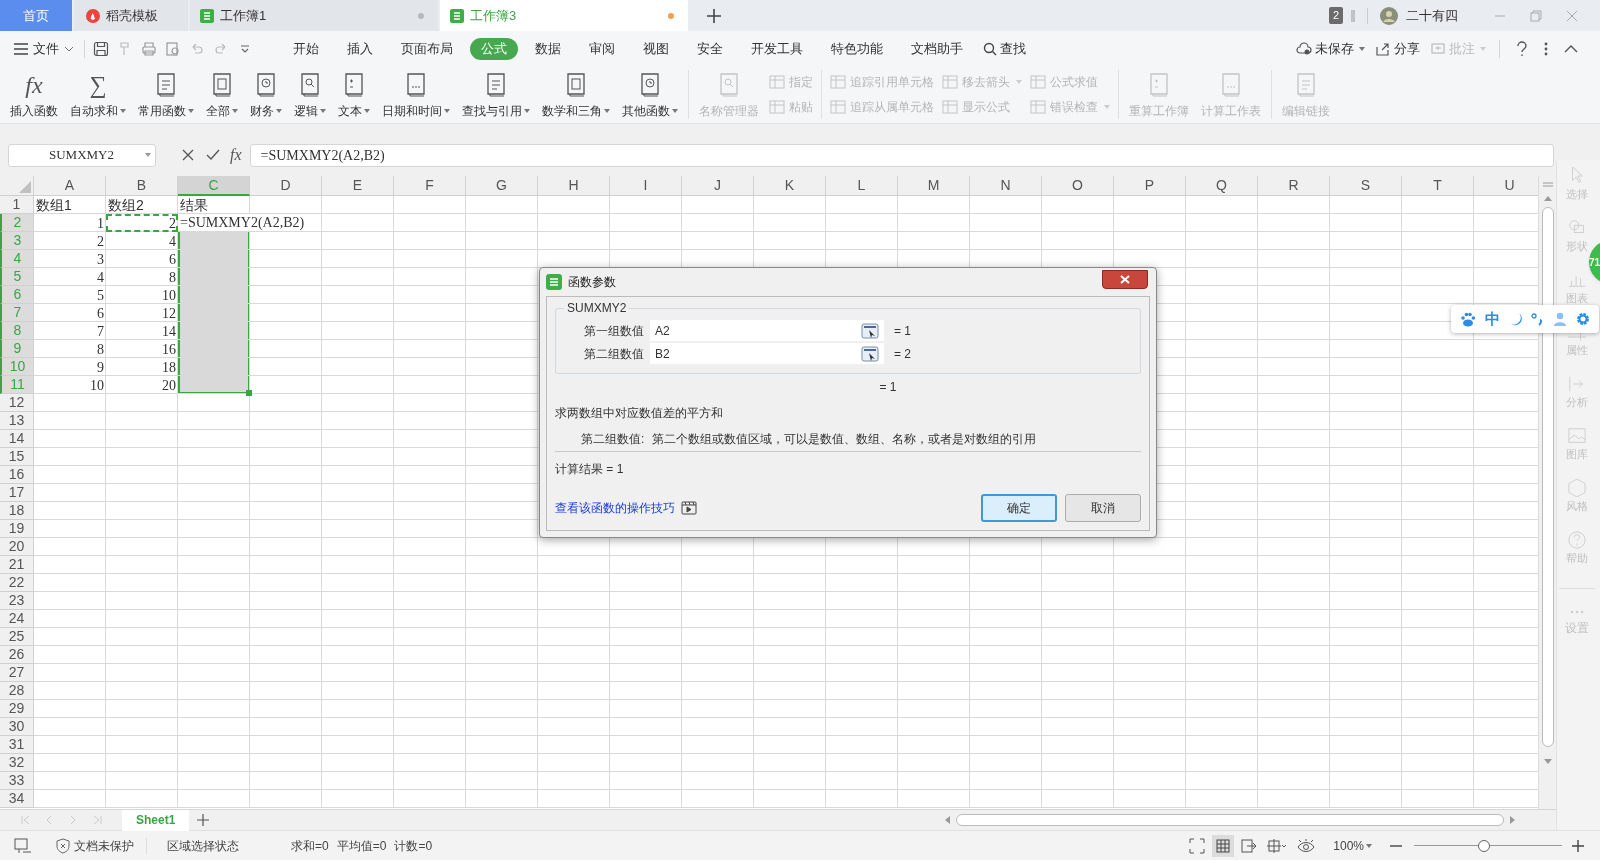 The width and height of the screenshot is (1600, 860). Describe the element at coordinates (650, 94) in the screenshot. I see `ribbon-button: 其他函数` at that location.